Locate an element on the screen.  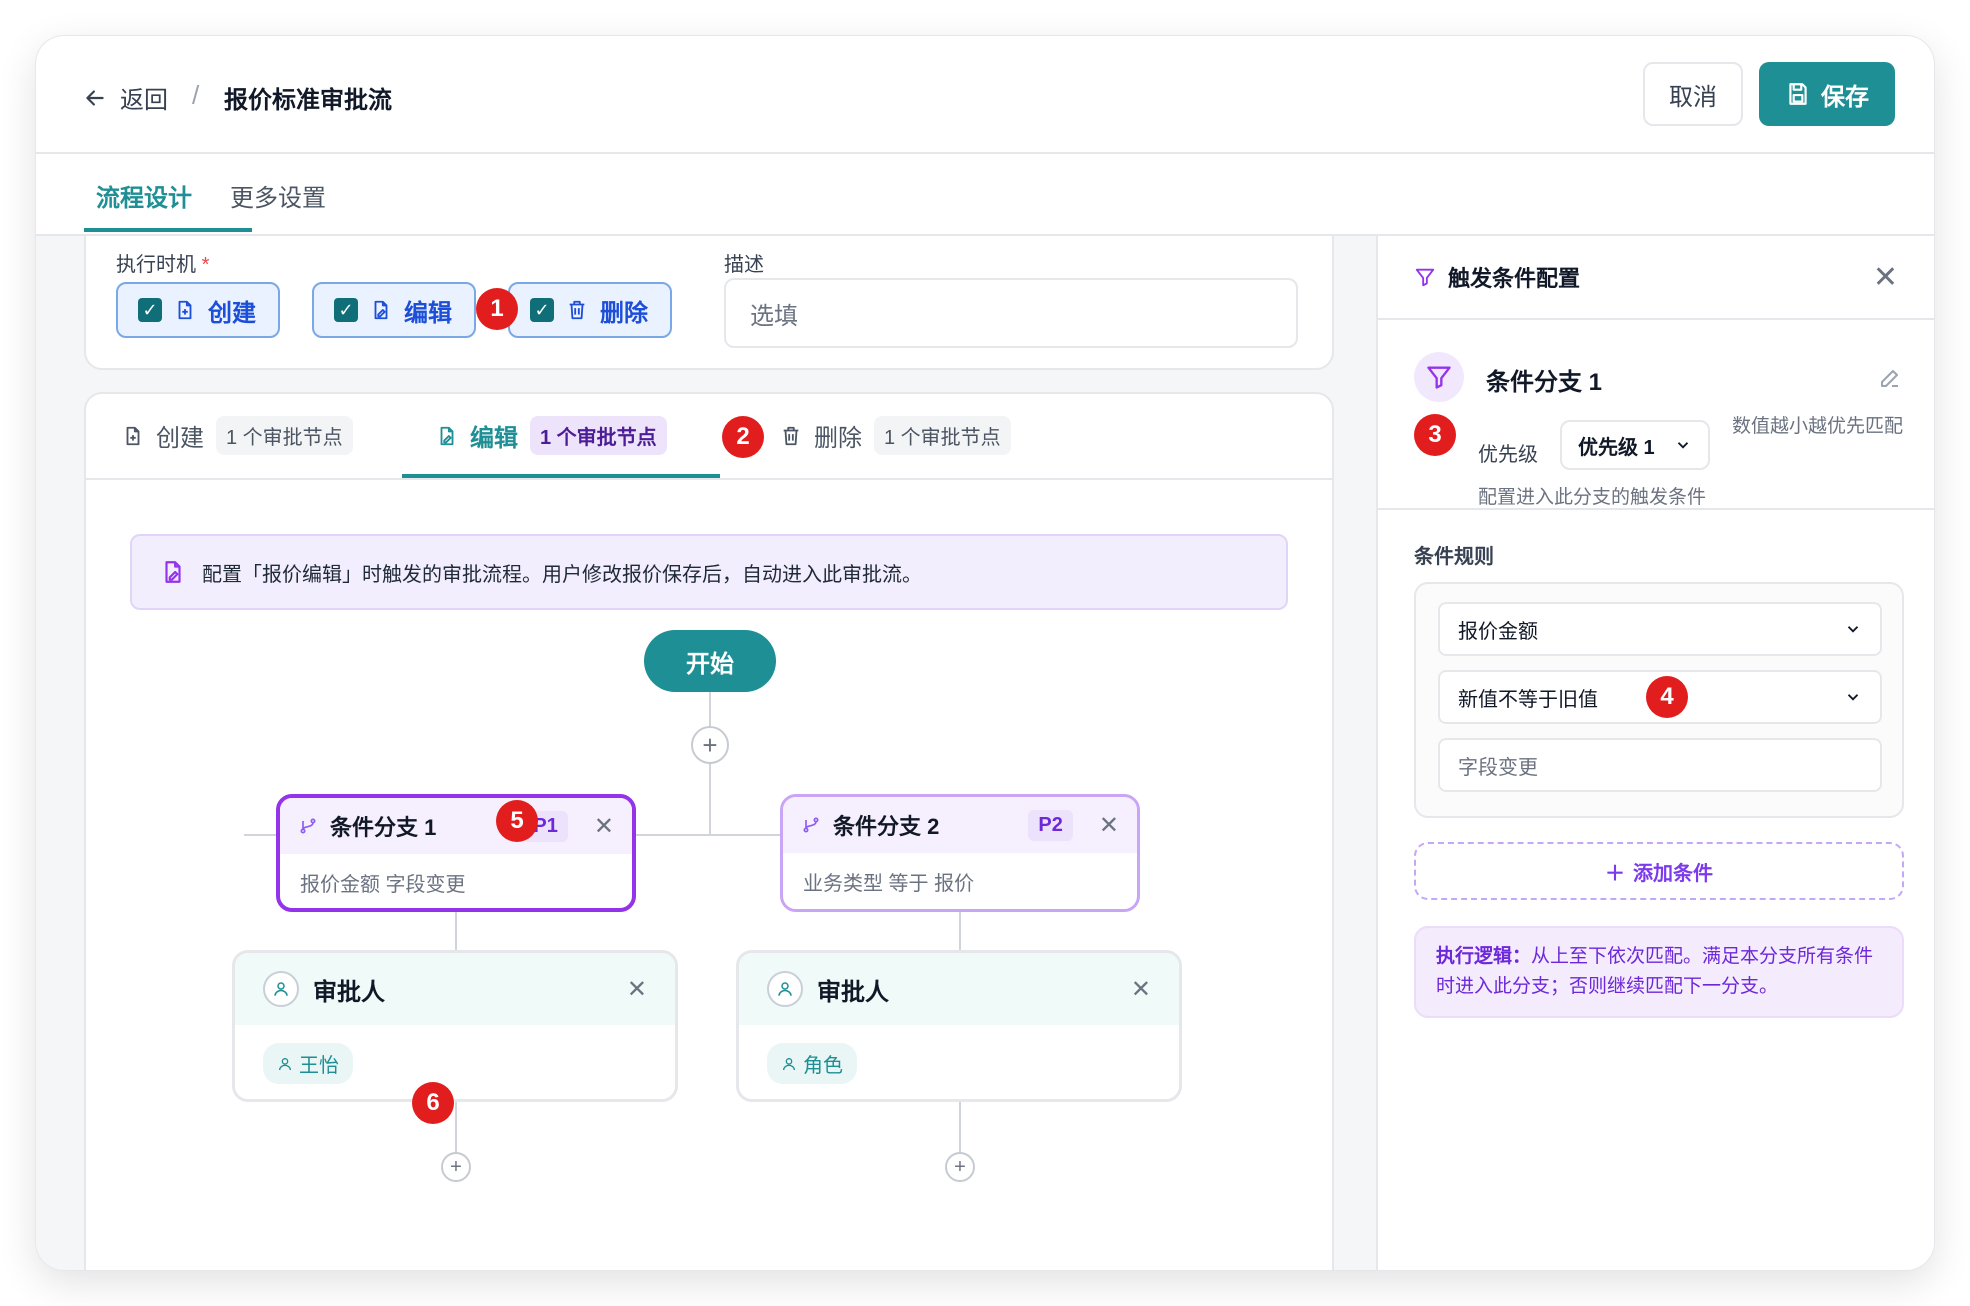
priority-select: 优先级 1 is located at coordinates (1635, 445).